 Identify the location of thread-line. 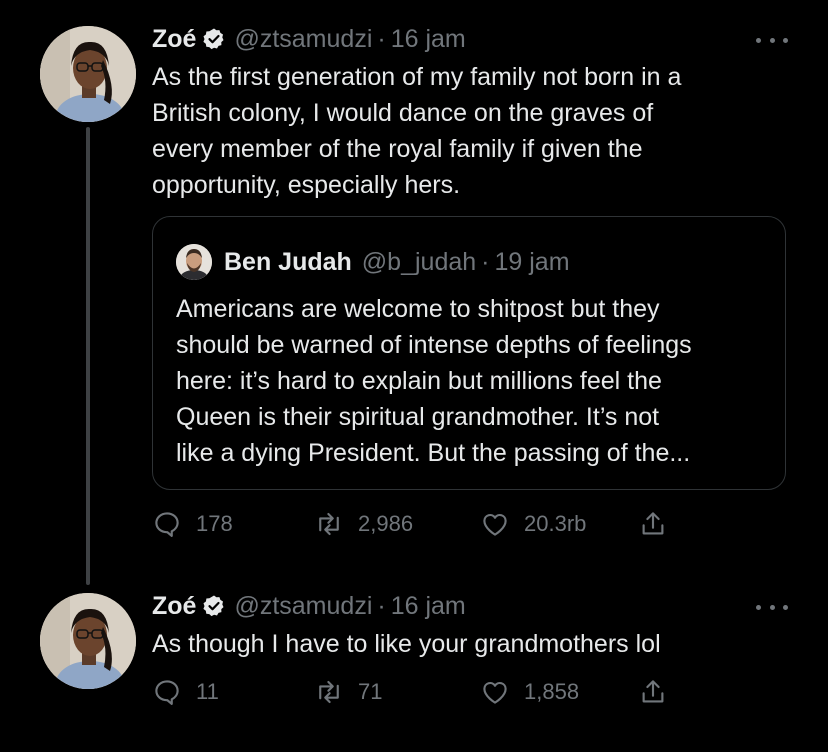
(88, 356).